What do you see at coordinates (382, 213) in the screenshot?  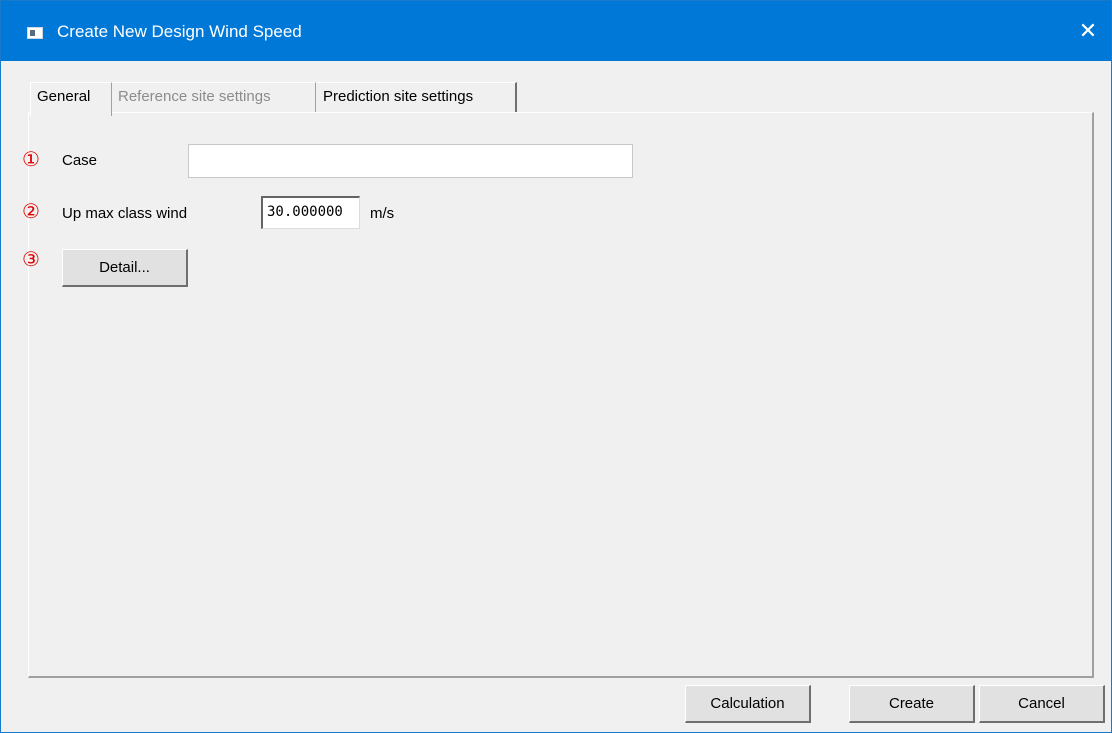 I see `up-max-unit-label: m/s` at bounding box center [382, 213].